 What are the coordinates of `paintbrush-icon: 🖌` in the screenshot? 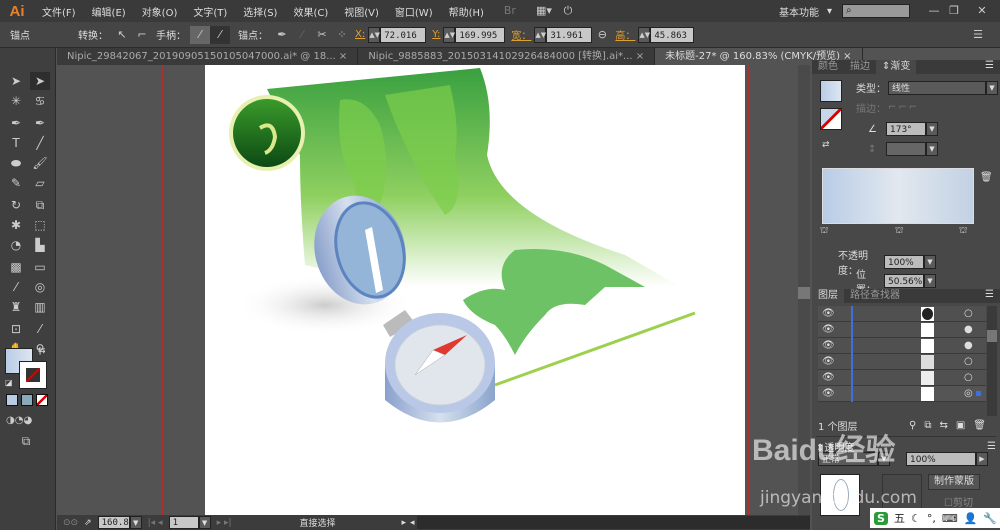 It's located at (40, 163).